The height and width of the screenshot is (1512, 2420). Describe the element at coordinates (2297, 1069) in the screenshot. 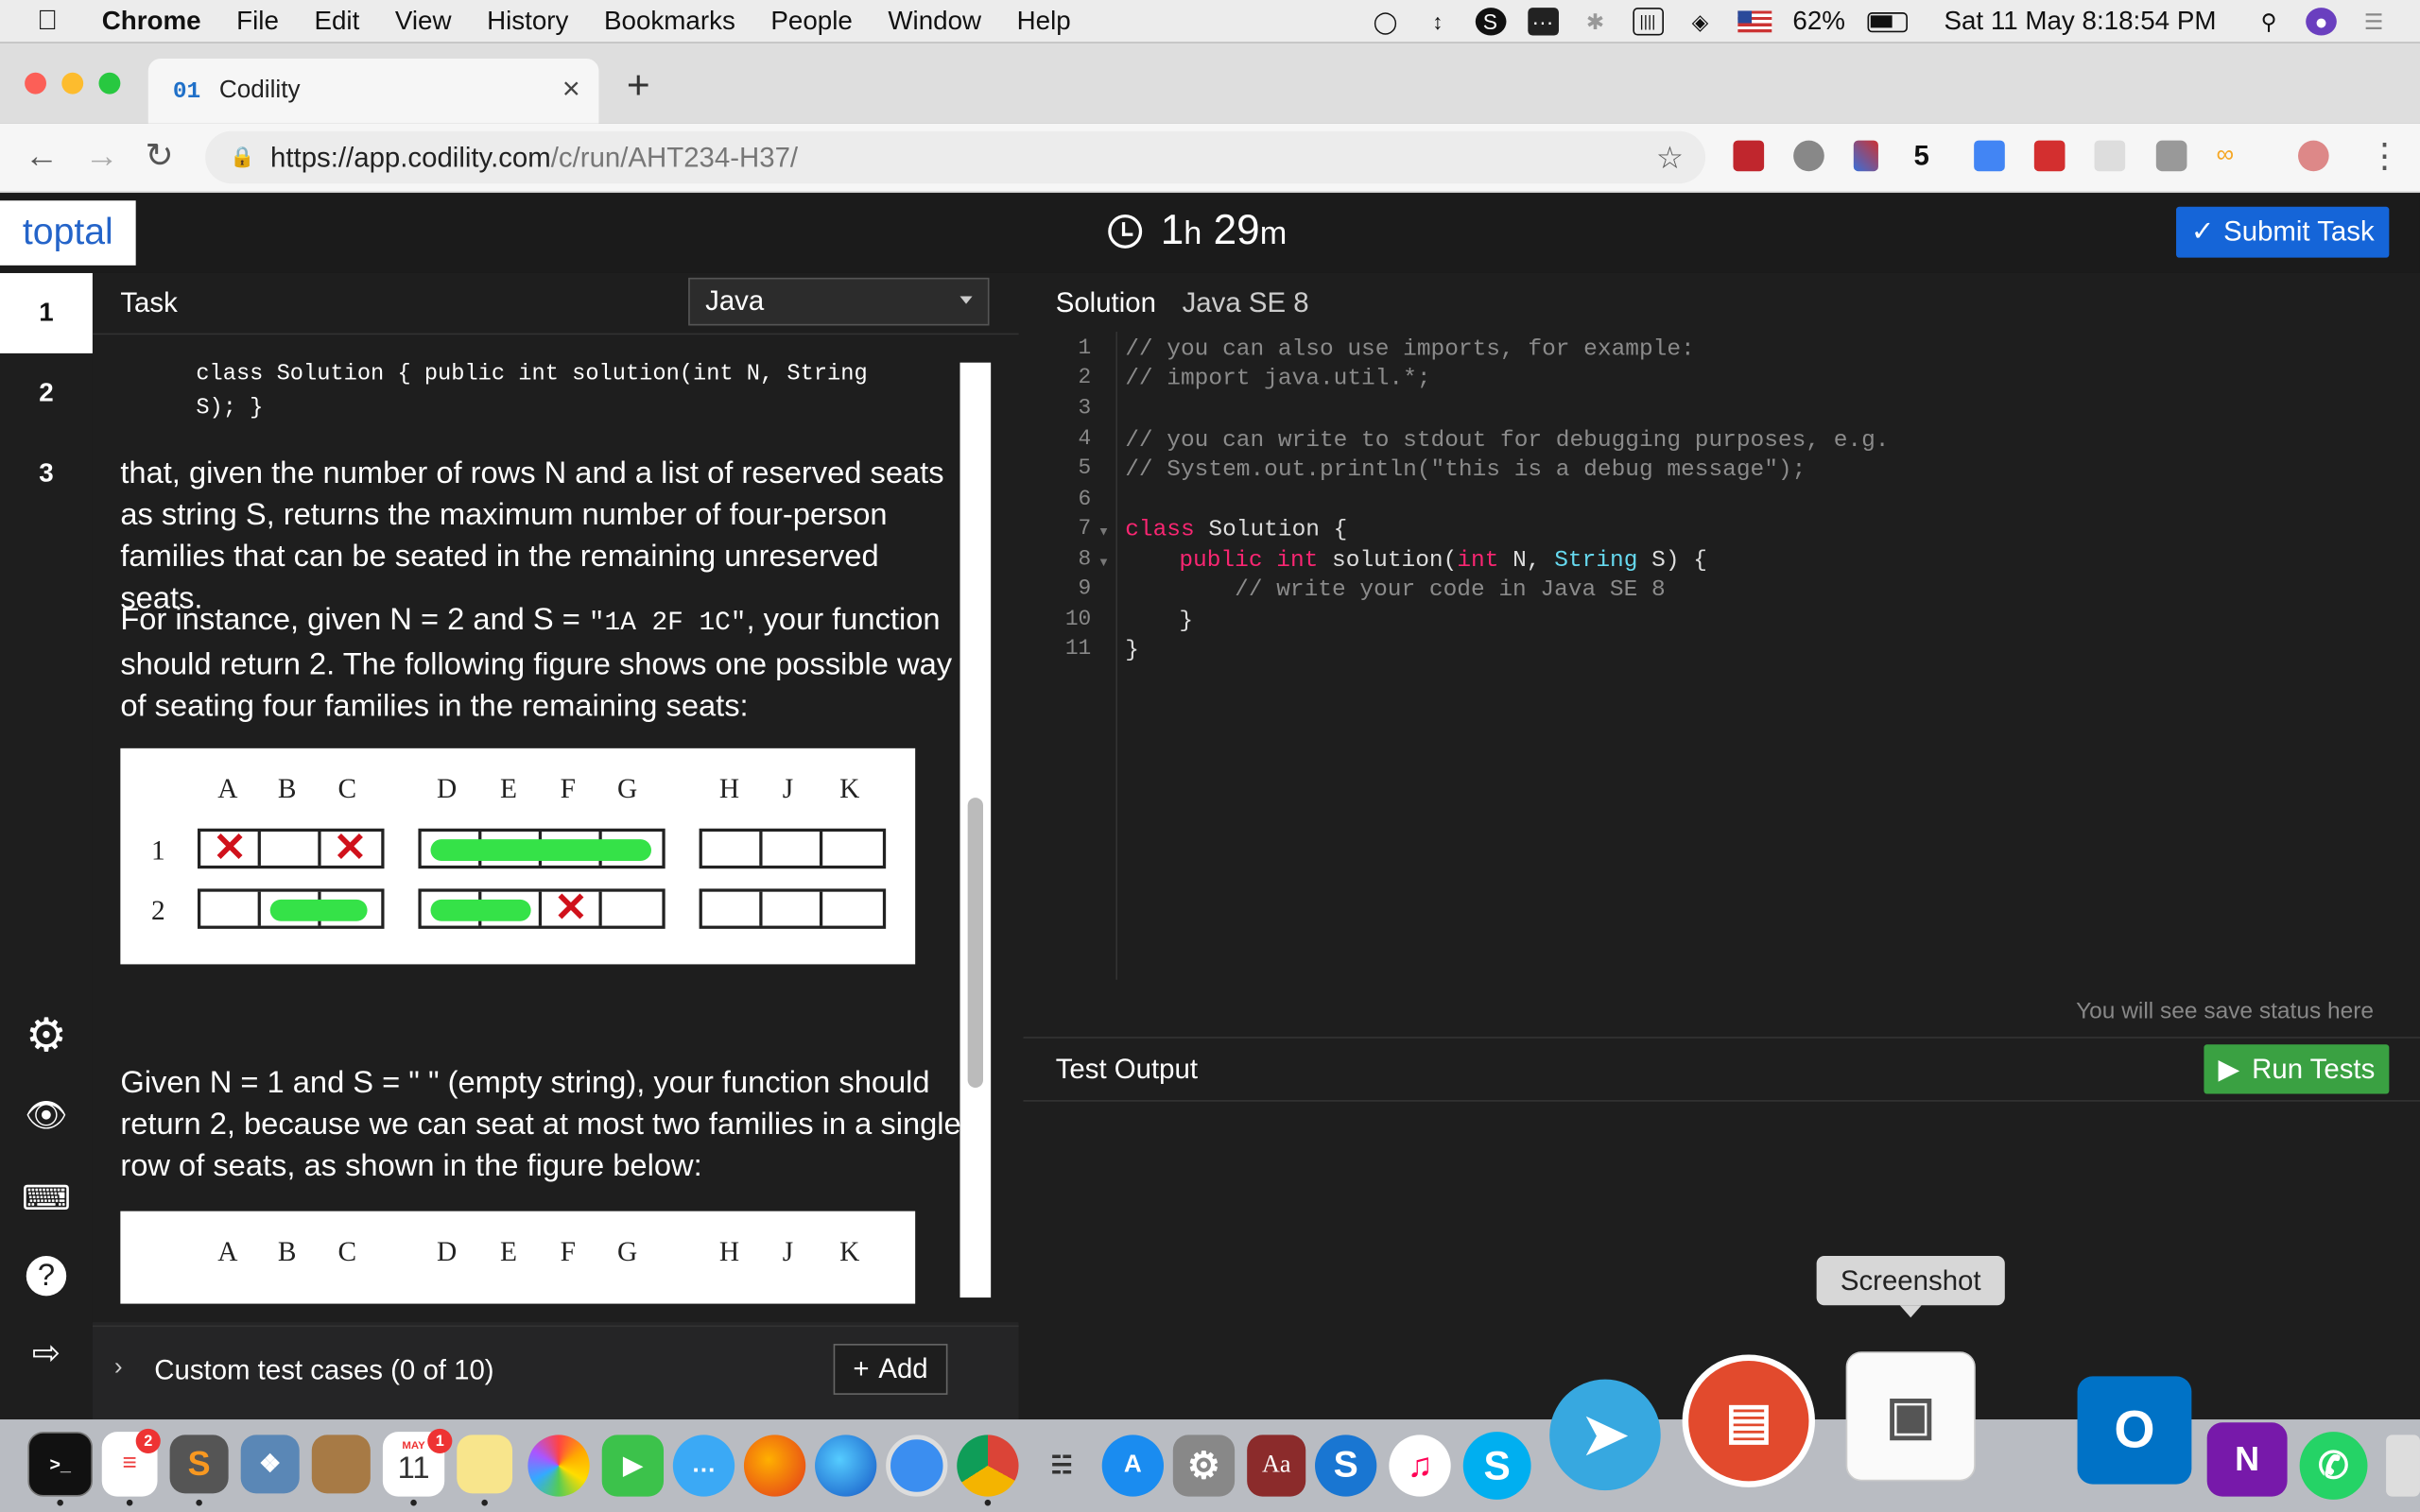

I see `run-tests-button: ▶ Run Tests` at that location.